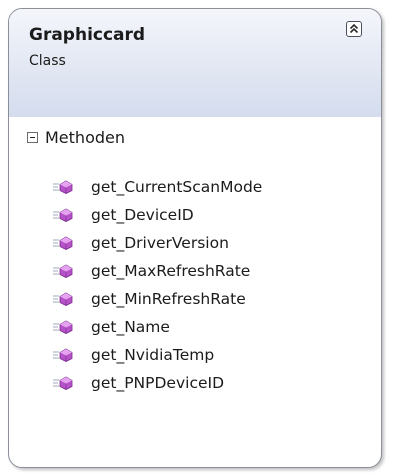 This screenshot has width=393, height=476. I want to click on method-item: get_DeviceID, so click(157, 215).